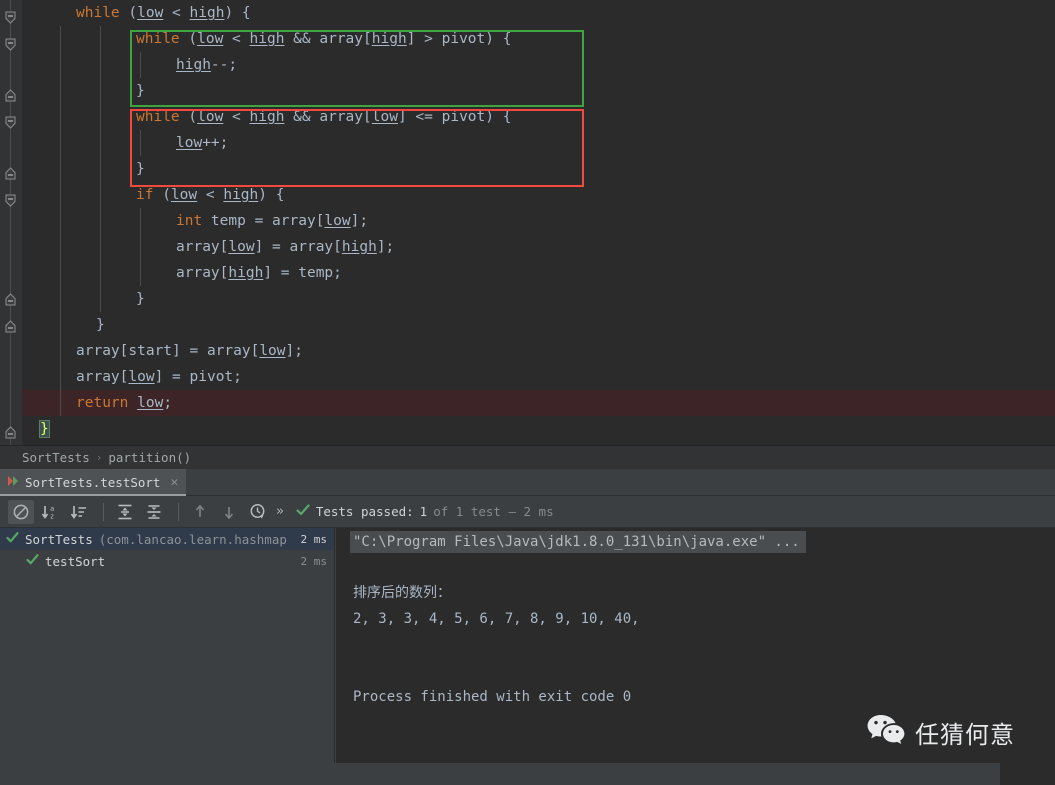  What do you see at coordinates (538, 143) in the screenshot?
I see `code-line: low++;` at bounding box center [538, 143].